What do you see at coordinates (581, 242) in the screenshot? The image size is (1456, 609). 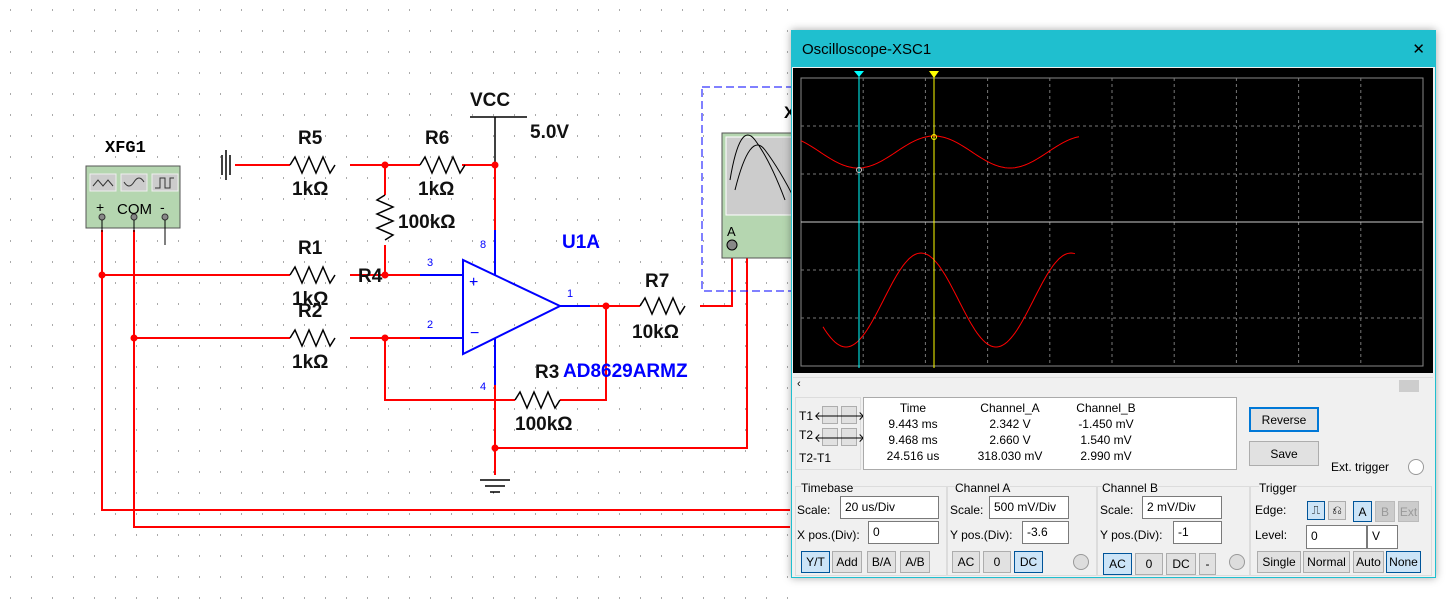 I see `opamp-ref: U1A` at bounding box center [581, 242].